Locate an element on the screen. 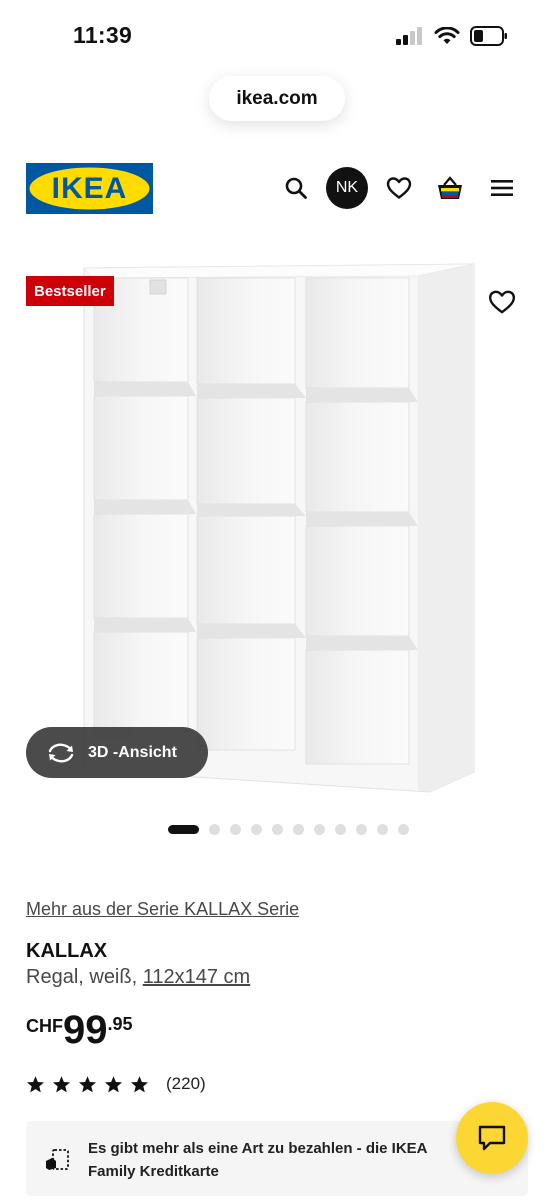  chat-button is located at coordinates (492, 1138).